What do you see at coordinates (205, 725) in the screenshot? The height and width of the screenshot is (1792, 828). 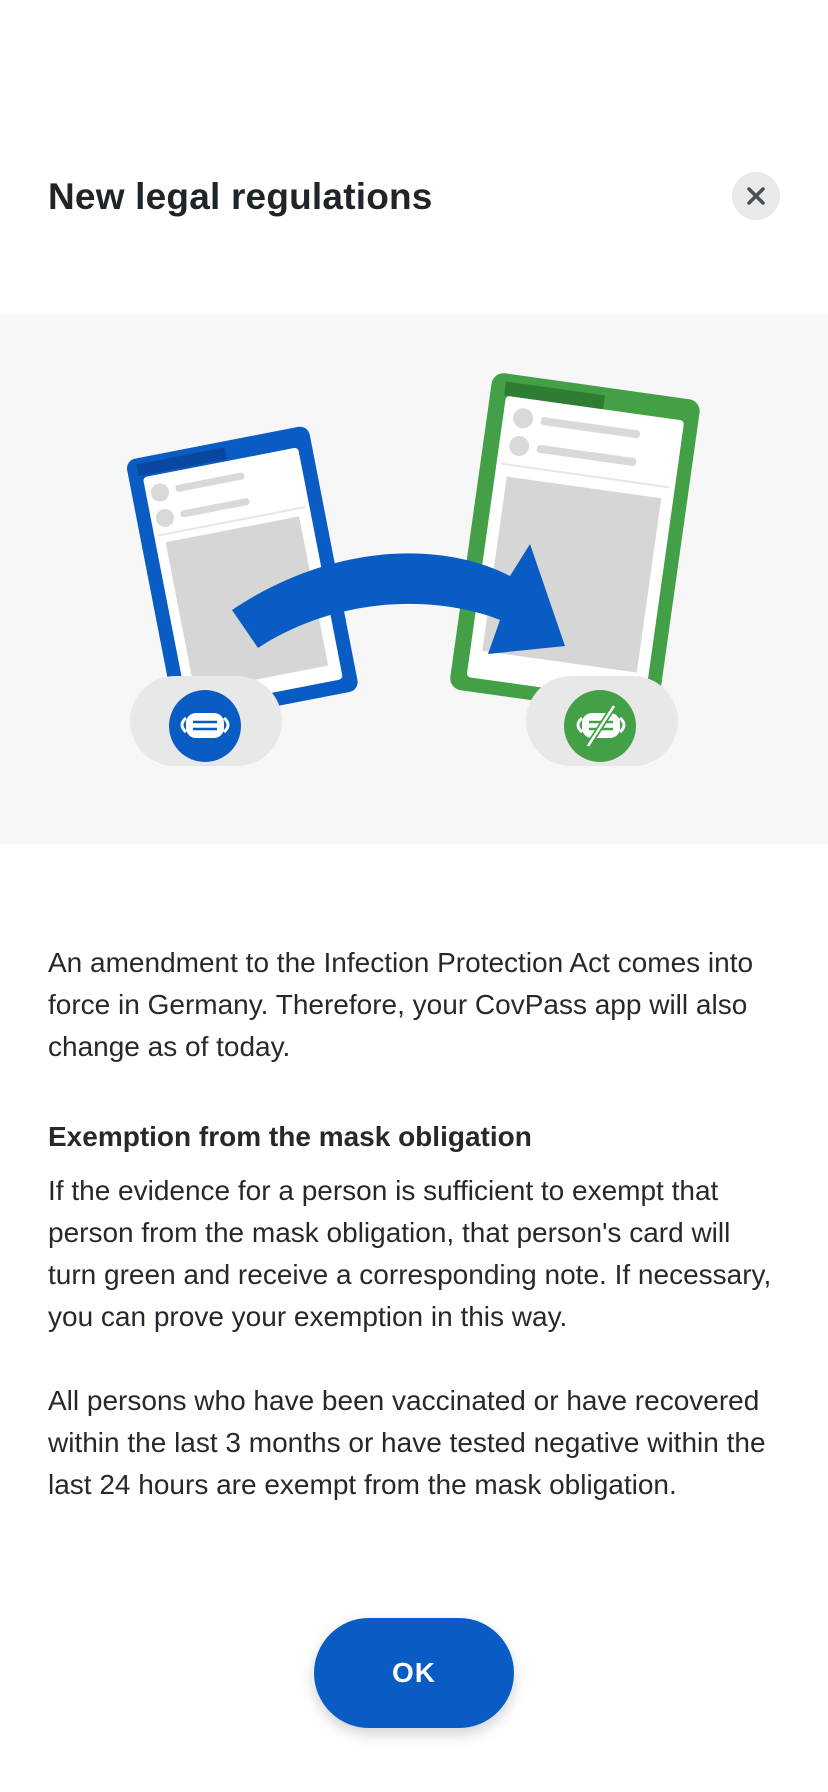 I see `mask-icon` at bounding box center [205, 725].